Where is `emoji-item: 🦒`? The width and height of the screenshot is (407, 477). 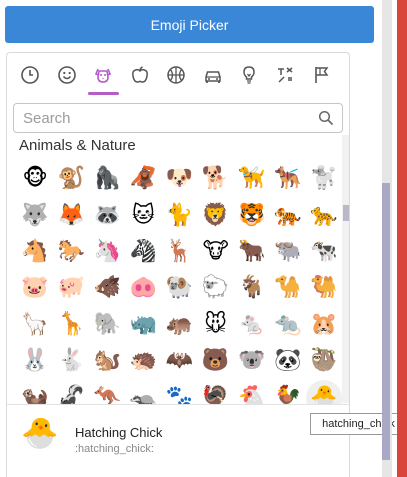
emoji-item: 🦒 is located at coordinates (71, 325).